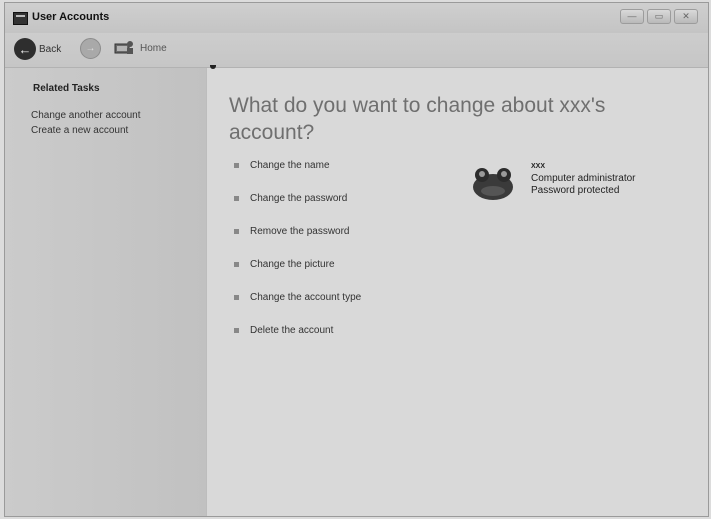 This screenshot has width=711, height=519. Describe the element at coordinates (299, 198) in the screenshot. I see `task-label: Change the password` at that location.